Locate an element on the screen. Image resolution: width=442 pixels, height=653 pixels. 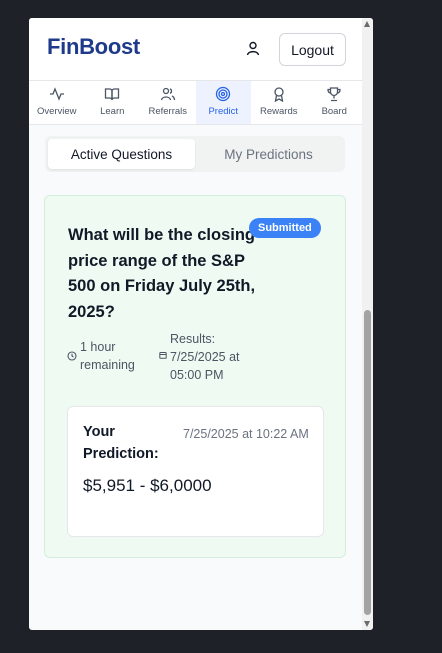
target-icon is located at coordinates (223, 94).